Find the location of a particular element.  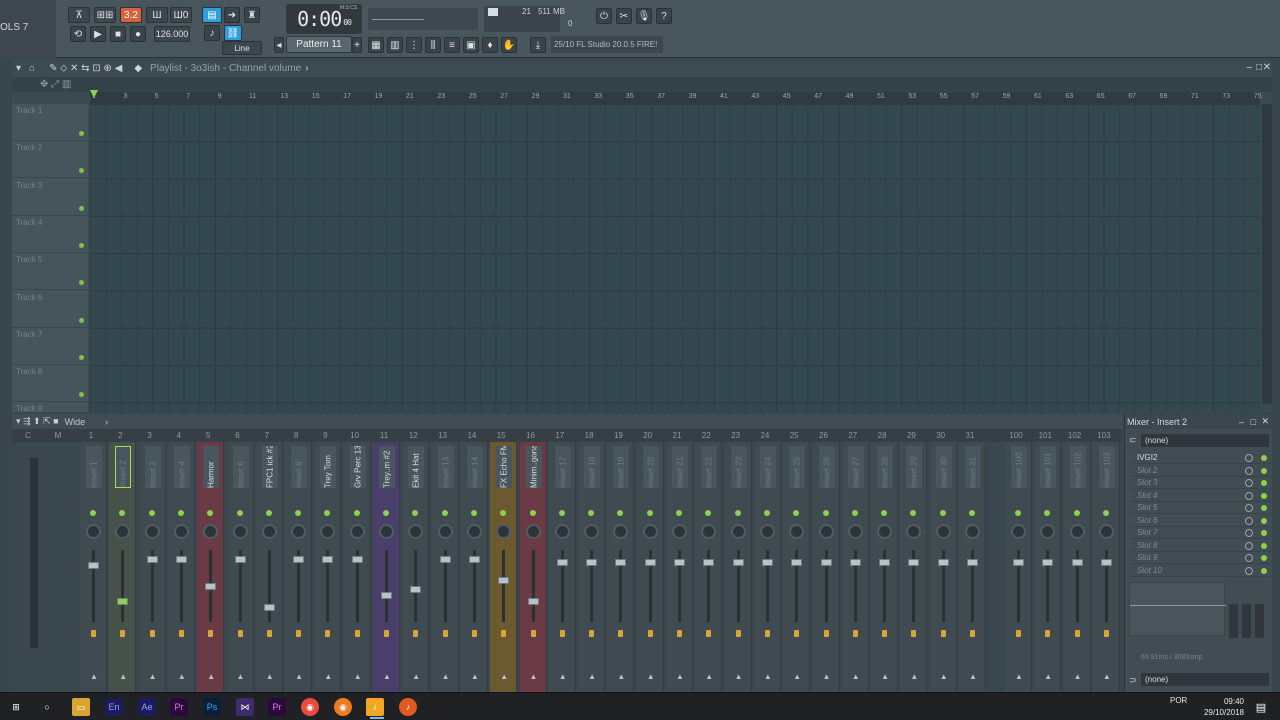

view-arrow-icon: › is located at coordinates (106, 422).